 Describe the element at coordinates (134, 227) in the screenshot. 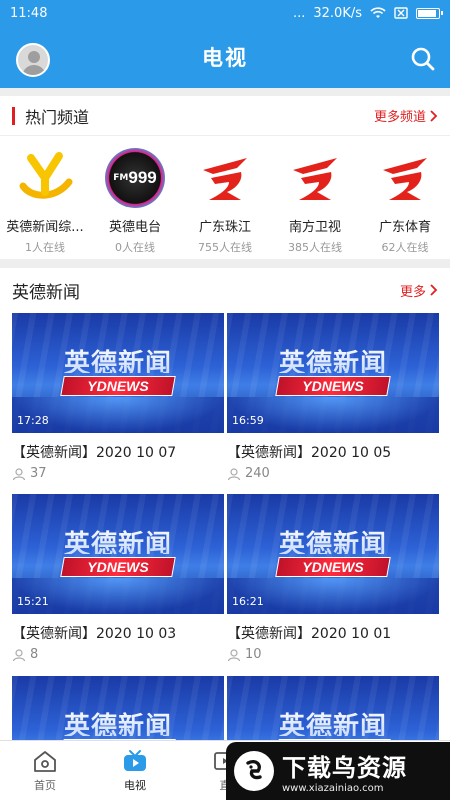

I see `channel-name: 英德电台` at that location.